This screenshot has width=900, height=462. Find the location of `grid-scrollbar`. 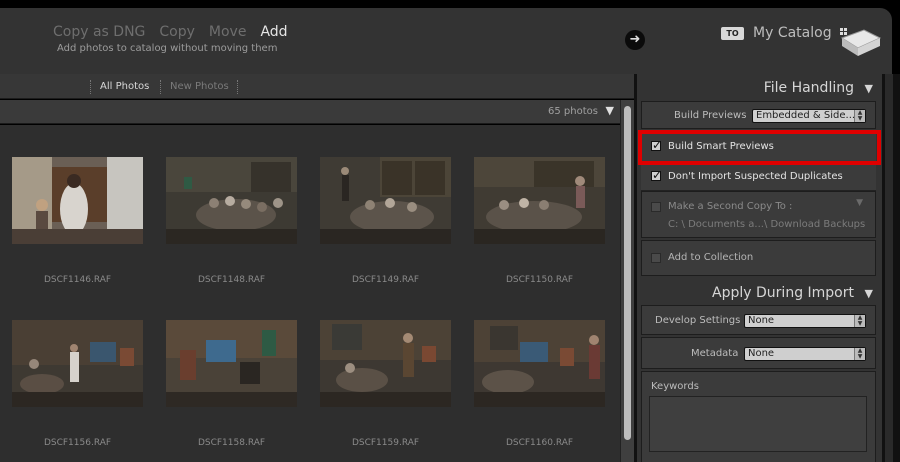

grid-scrollbar is located at coordinates (627, 281).